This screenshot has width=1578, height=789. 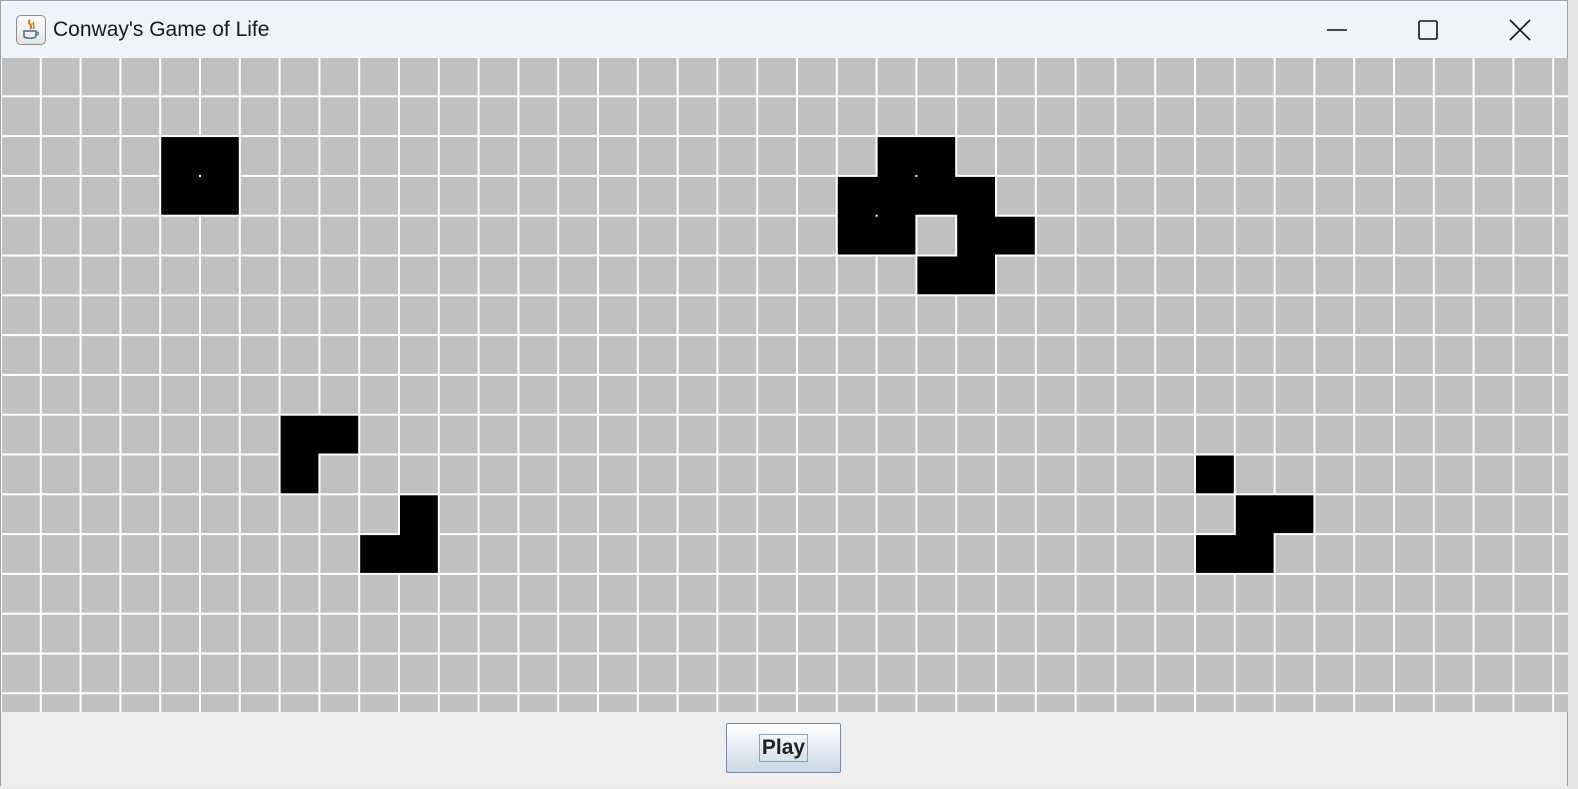 I want to click on play-button: Play, so click(x=783, y=748).